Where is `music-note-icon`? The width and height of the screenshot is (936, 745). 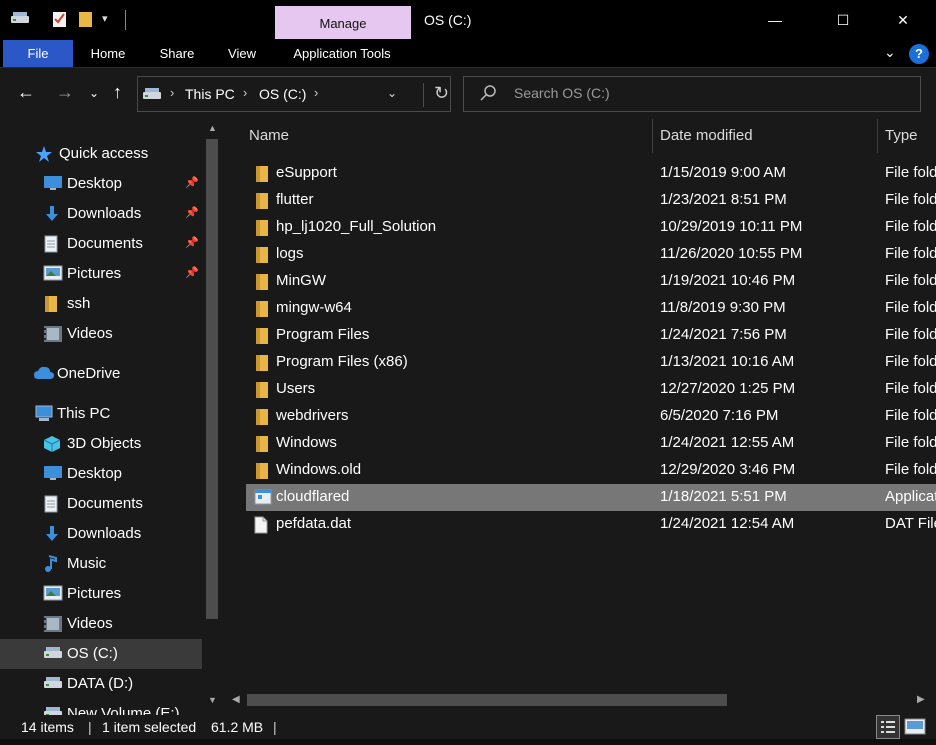
music-note-icon is located at coordinates (51, 565).